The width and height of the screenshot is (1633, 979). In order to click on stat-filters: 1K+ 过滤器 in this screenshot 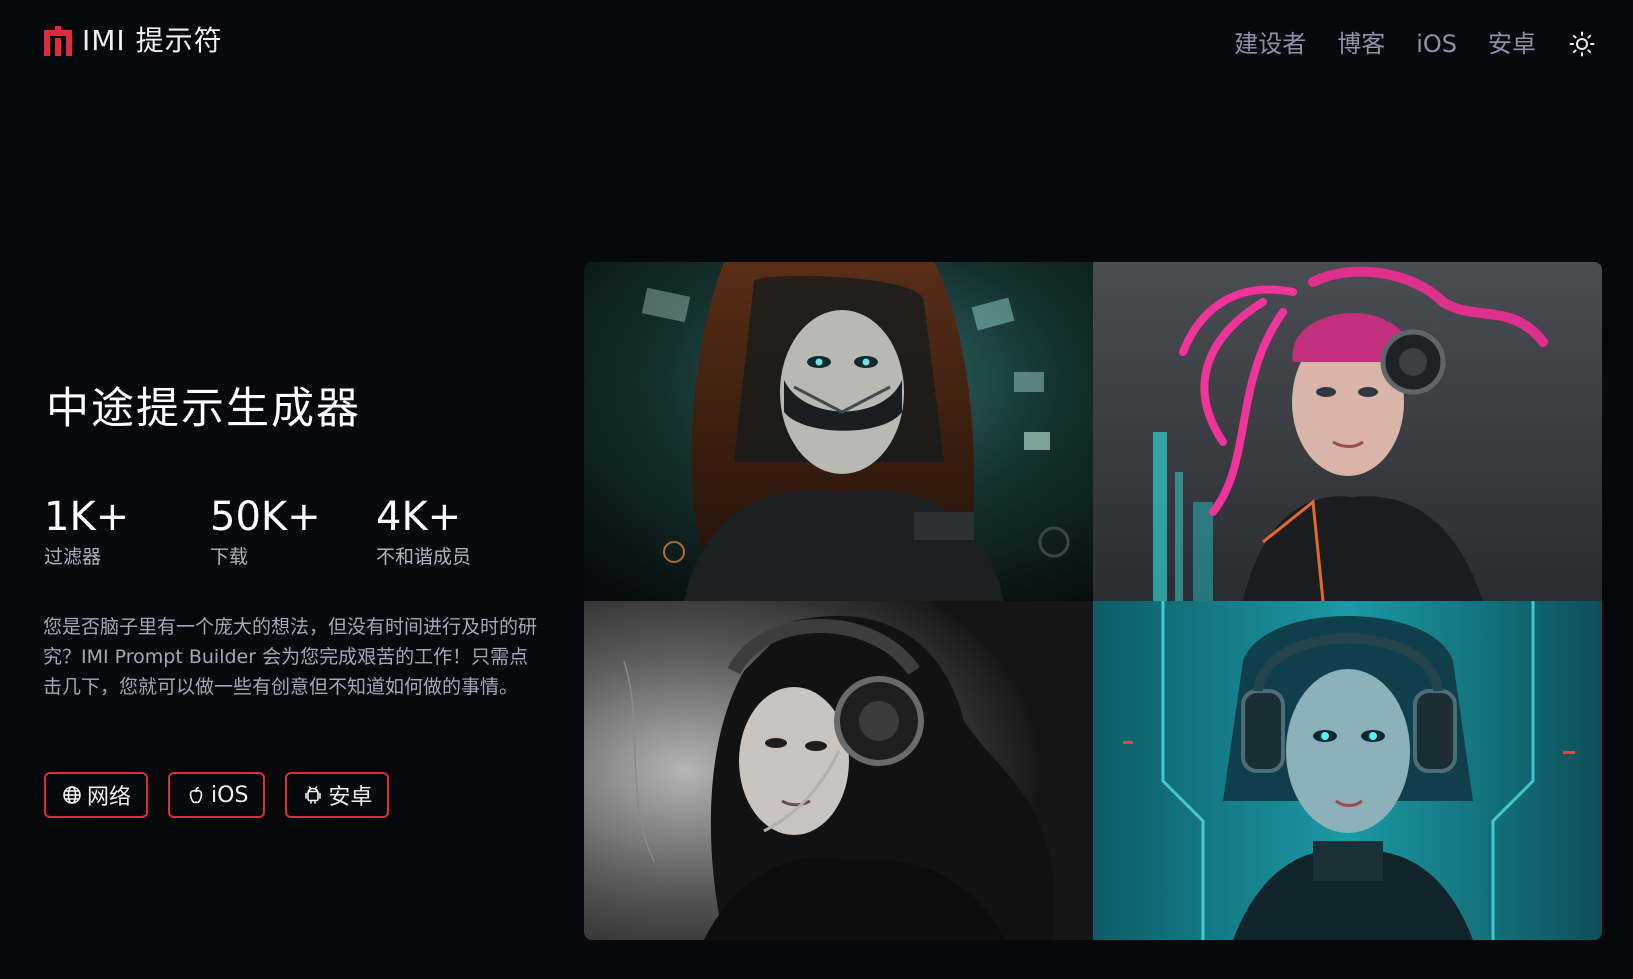, I will do `click(127, 532)`.